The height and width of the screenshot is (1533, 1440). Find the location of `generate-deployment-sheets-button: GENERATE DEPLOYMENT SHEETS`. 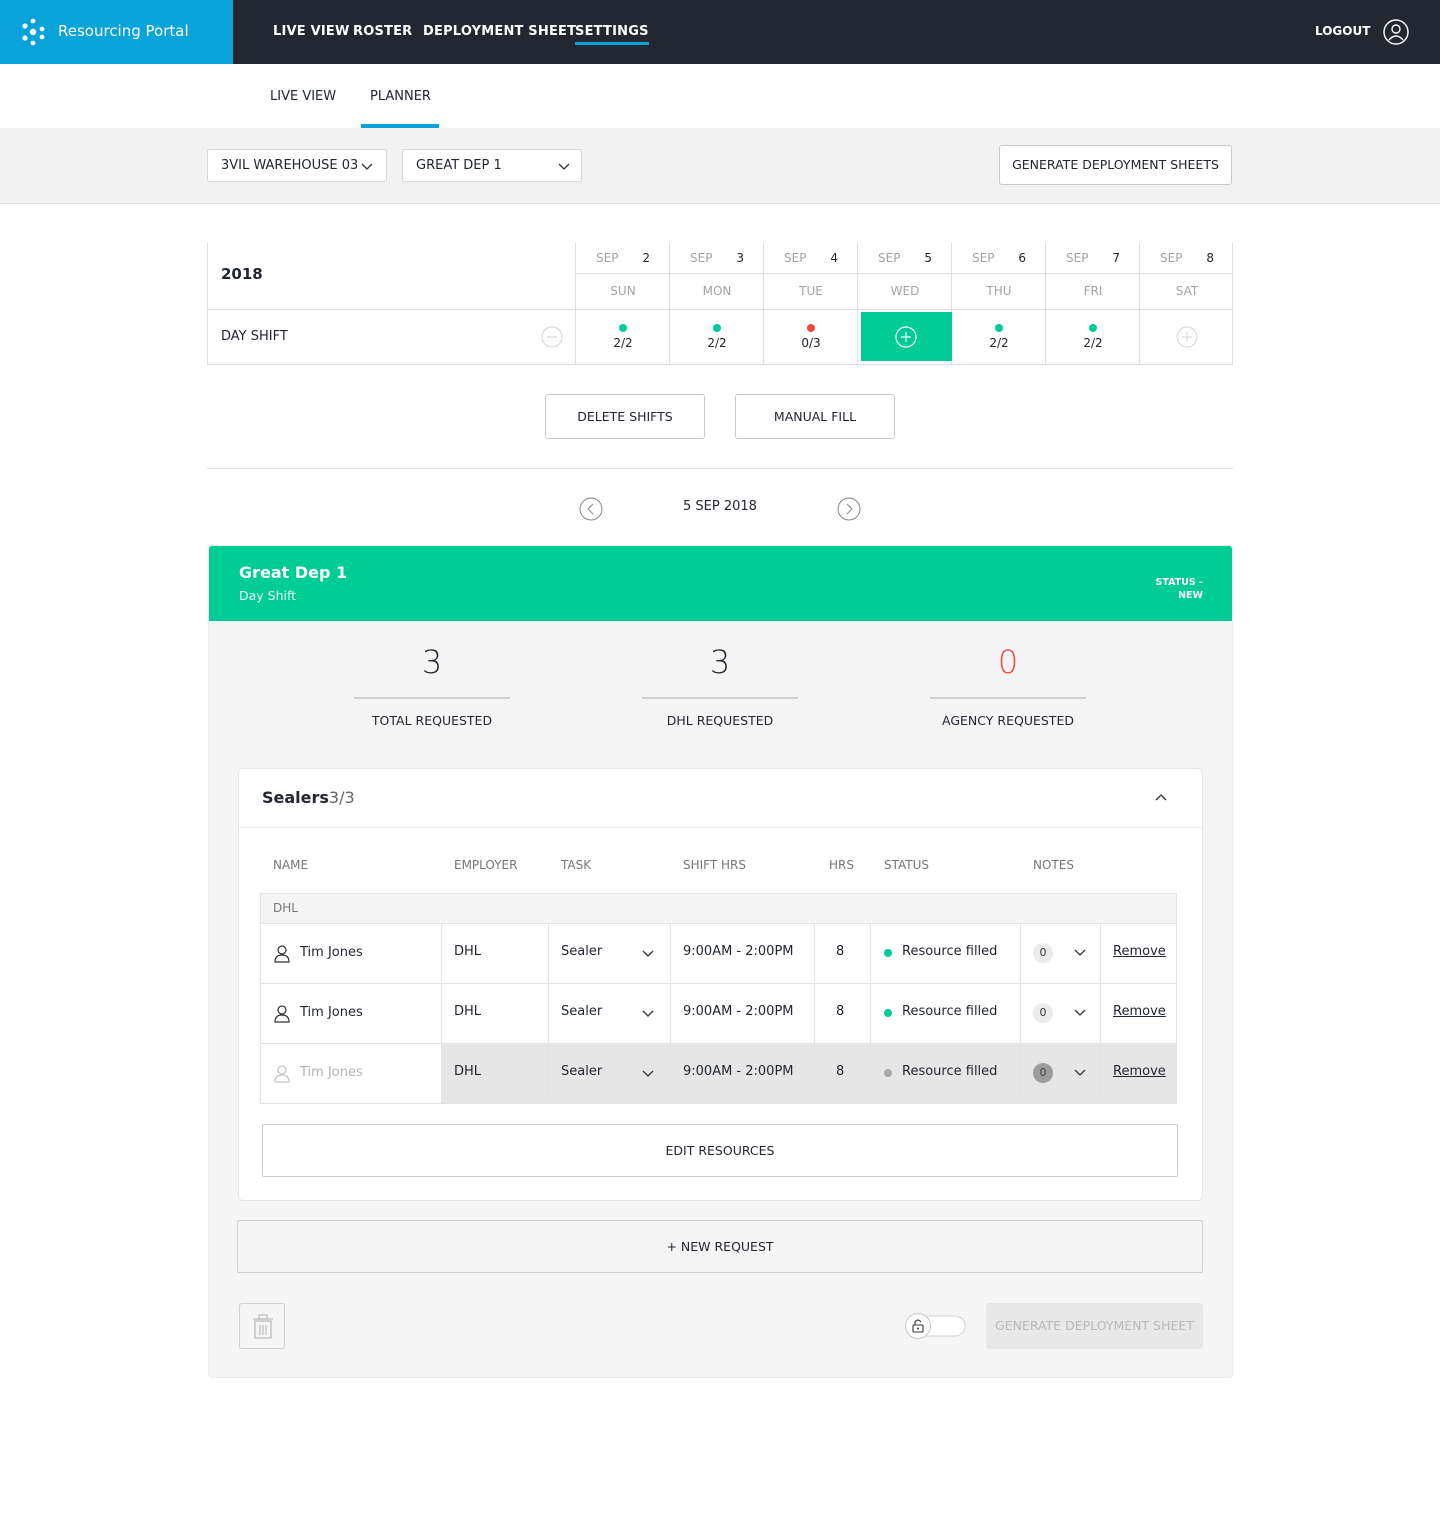

generate-deployment-sheets-button: GENERATE DEPLOYMENT SHEETS is located at coordinates (1115, 165).